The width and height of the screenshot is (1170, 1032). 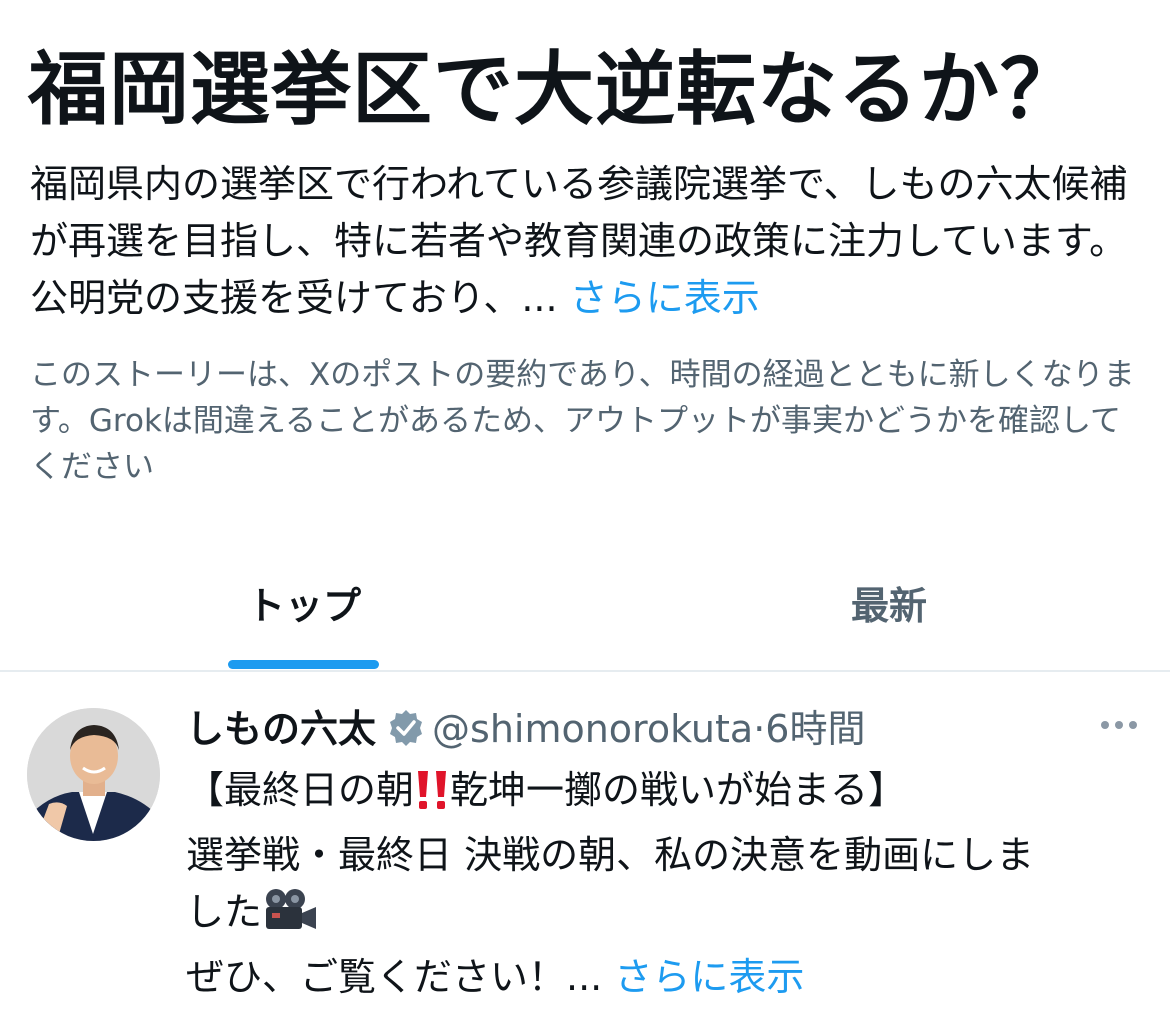 I want to click on post-line-1-part-a: 【最終日の朝, so click(x=300, y=790).